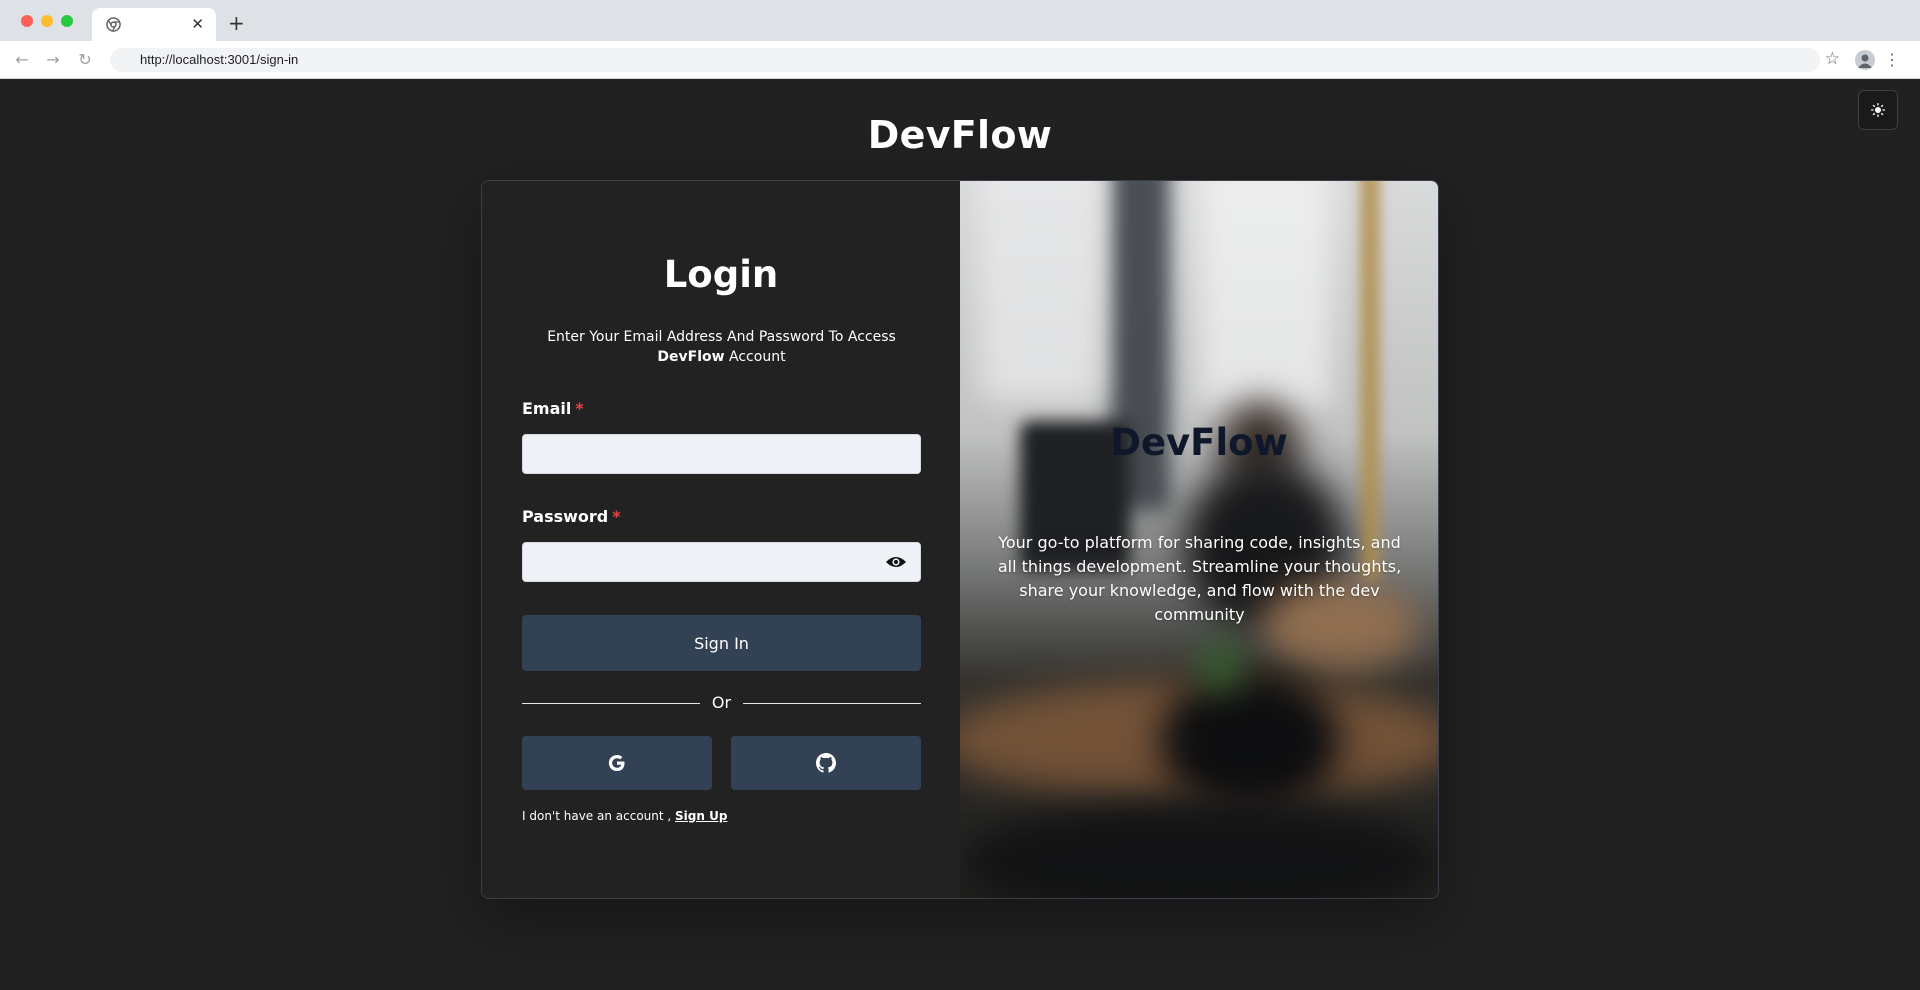  I want to click on email-label: Email *, so click(553, 408).